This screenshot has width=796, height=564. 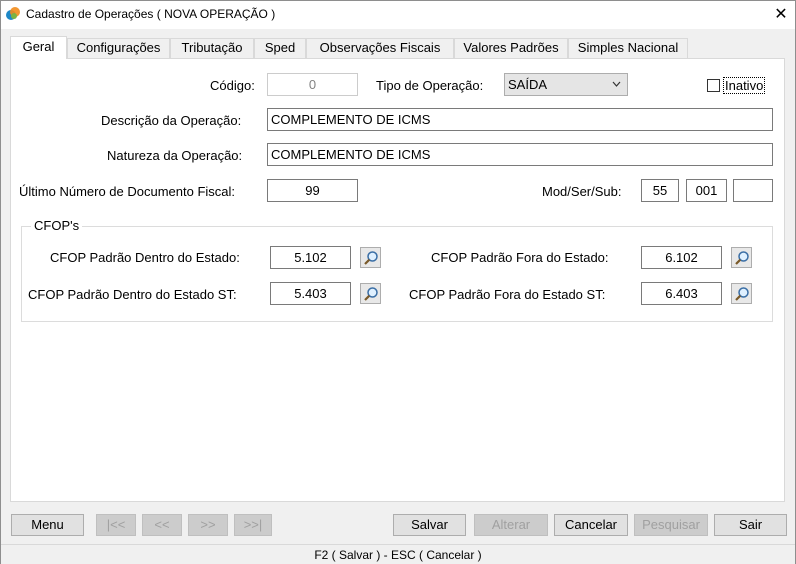 What do you see at coordinates (312, 190) in the screenshot?
I see `ultimo-numero-field: 99` at bounding box center [312, 190].